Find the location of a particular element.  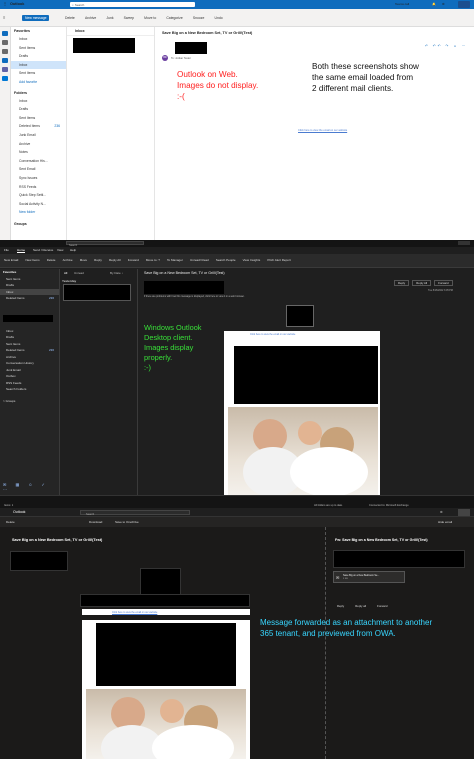

folder-item: Sent Email is located at coordinates (38, 169).